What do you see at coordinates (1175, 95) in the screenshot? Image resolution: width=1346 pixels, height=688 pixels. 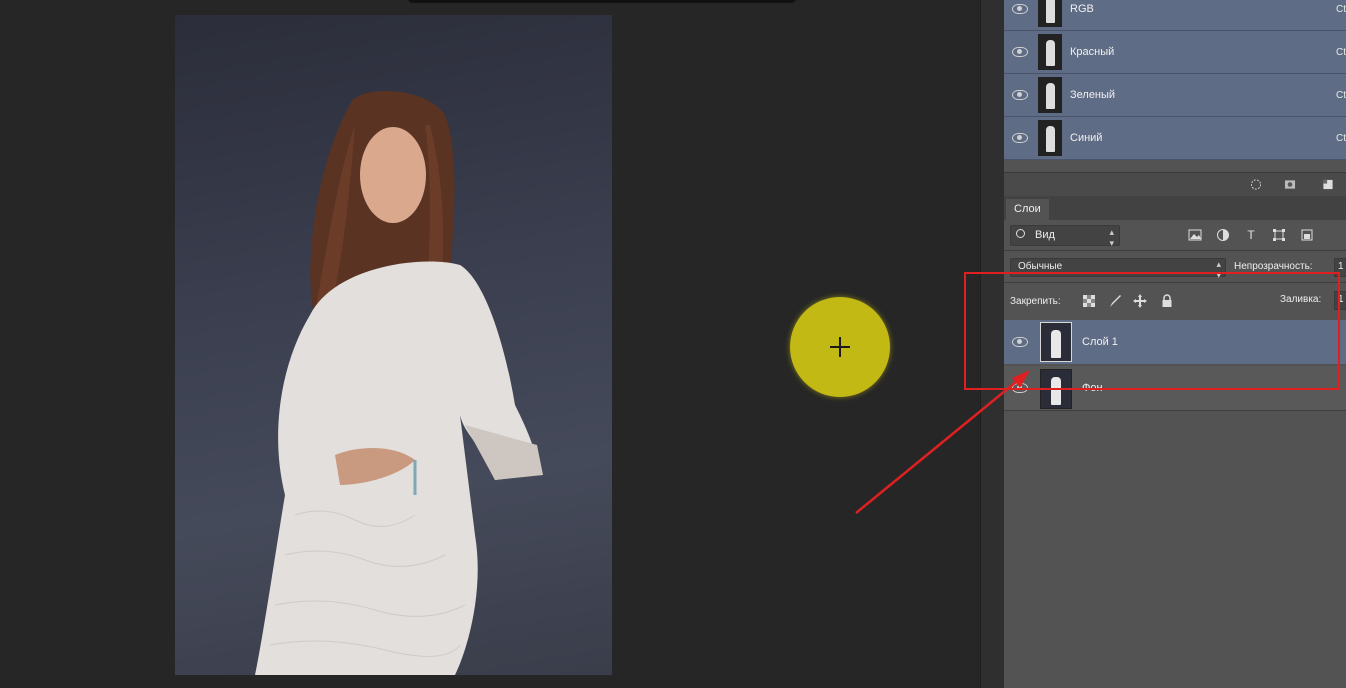 I see `channel-row-green: Зеленый Ct` at bounding box center [1175, 95].